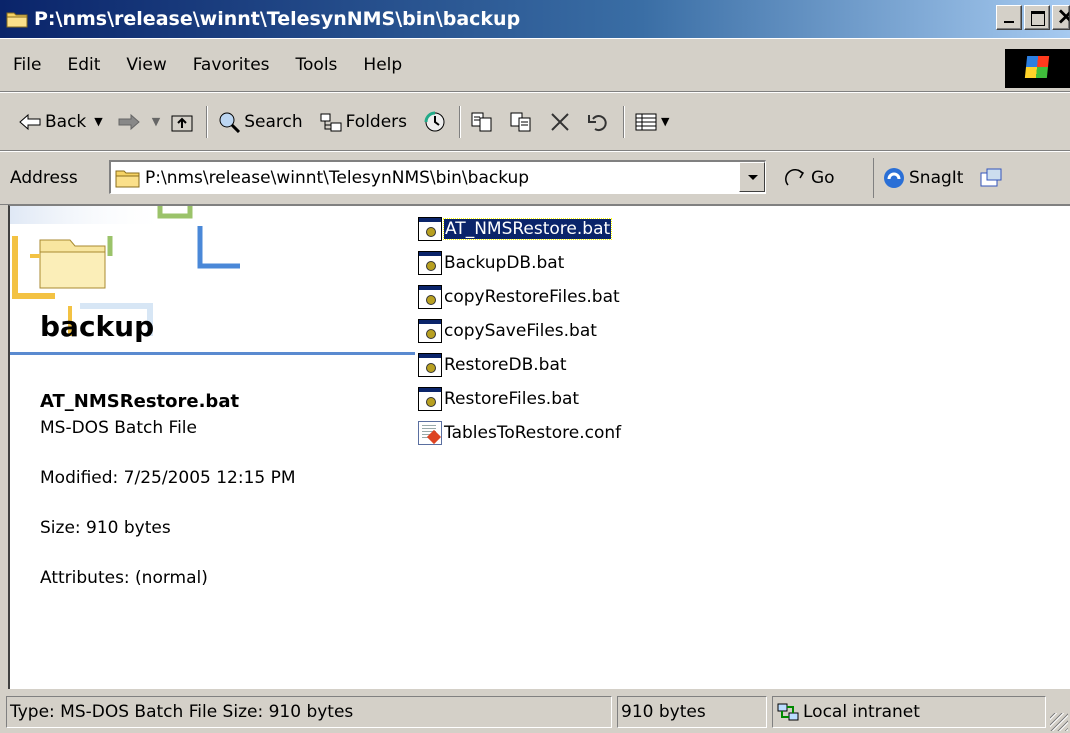  Describe the element at coordinates (105, 528) in the screenshot. I see `selected-file-size: Size: 910 bytes` at that location.